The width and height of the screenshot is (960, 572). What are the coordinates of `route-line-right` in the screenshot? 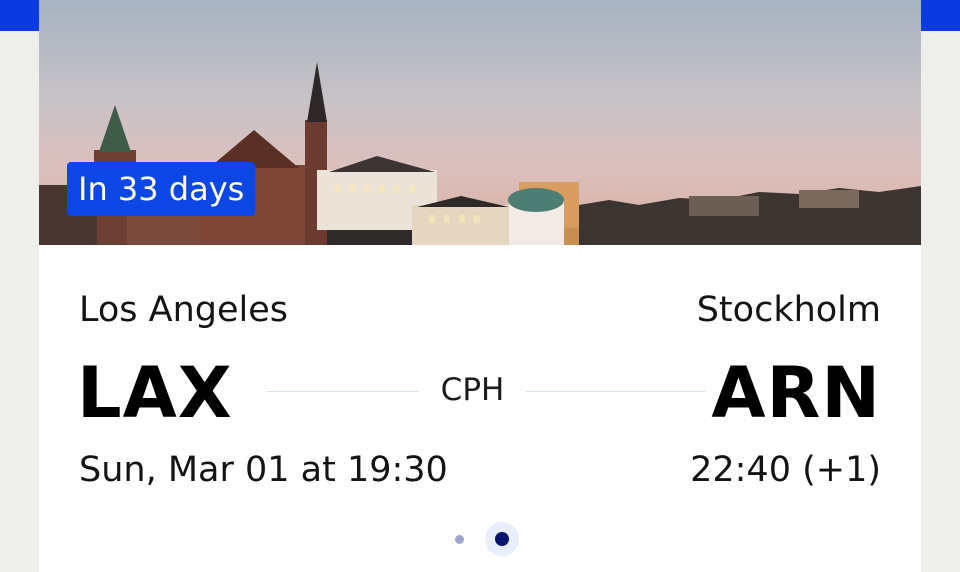 It's located at (616, 391).